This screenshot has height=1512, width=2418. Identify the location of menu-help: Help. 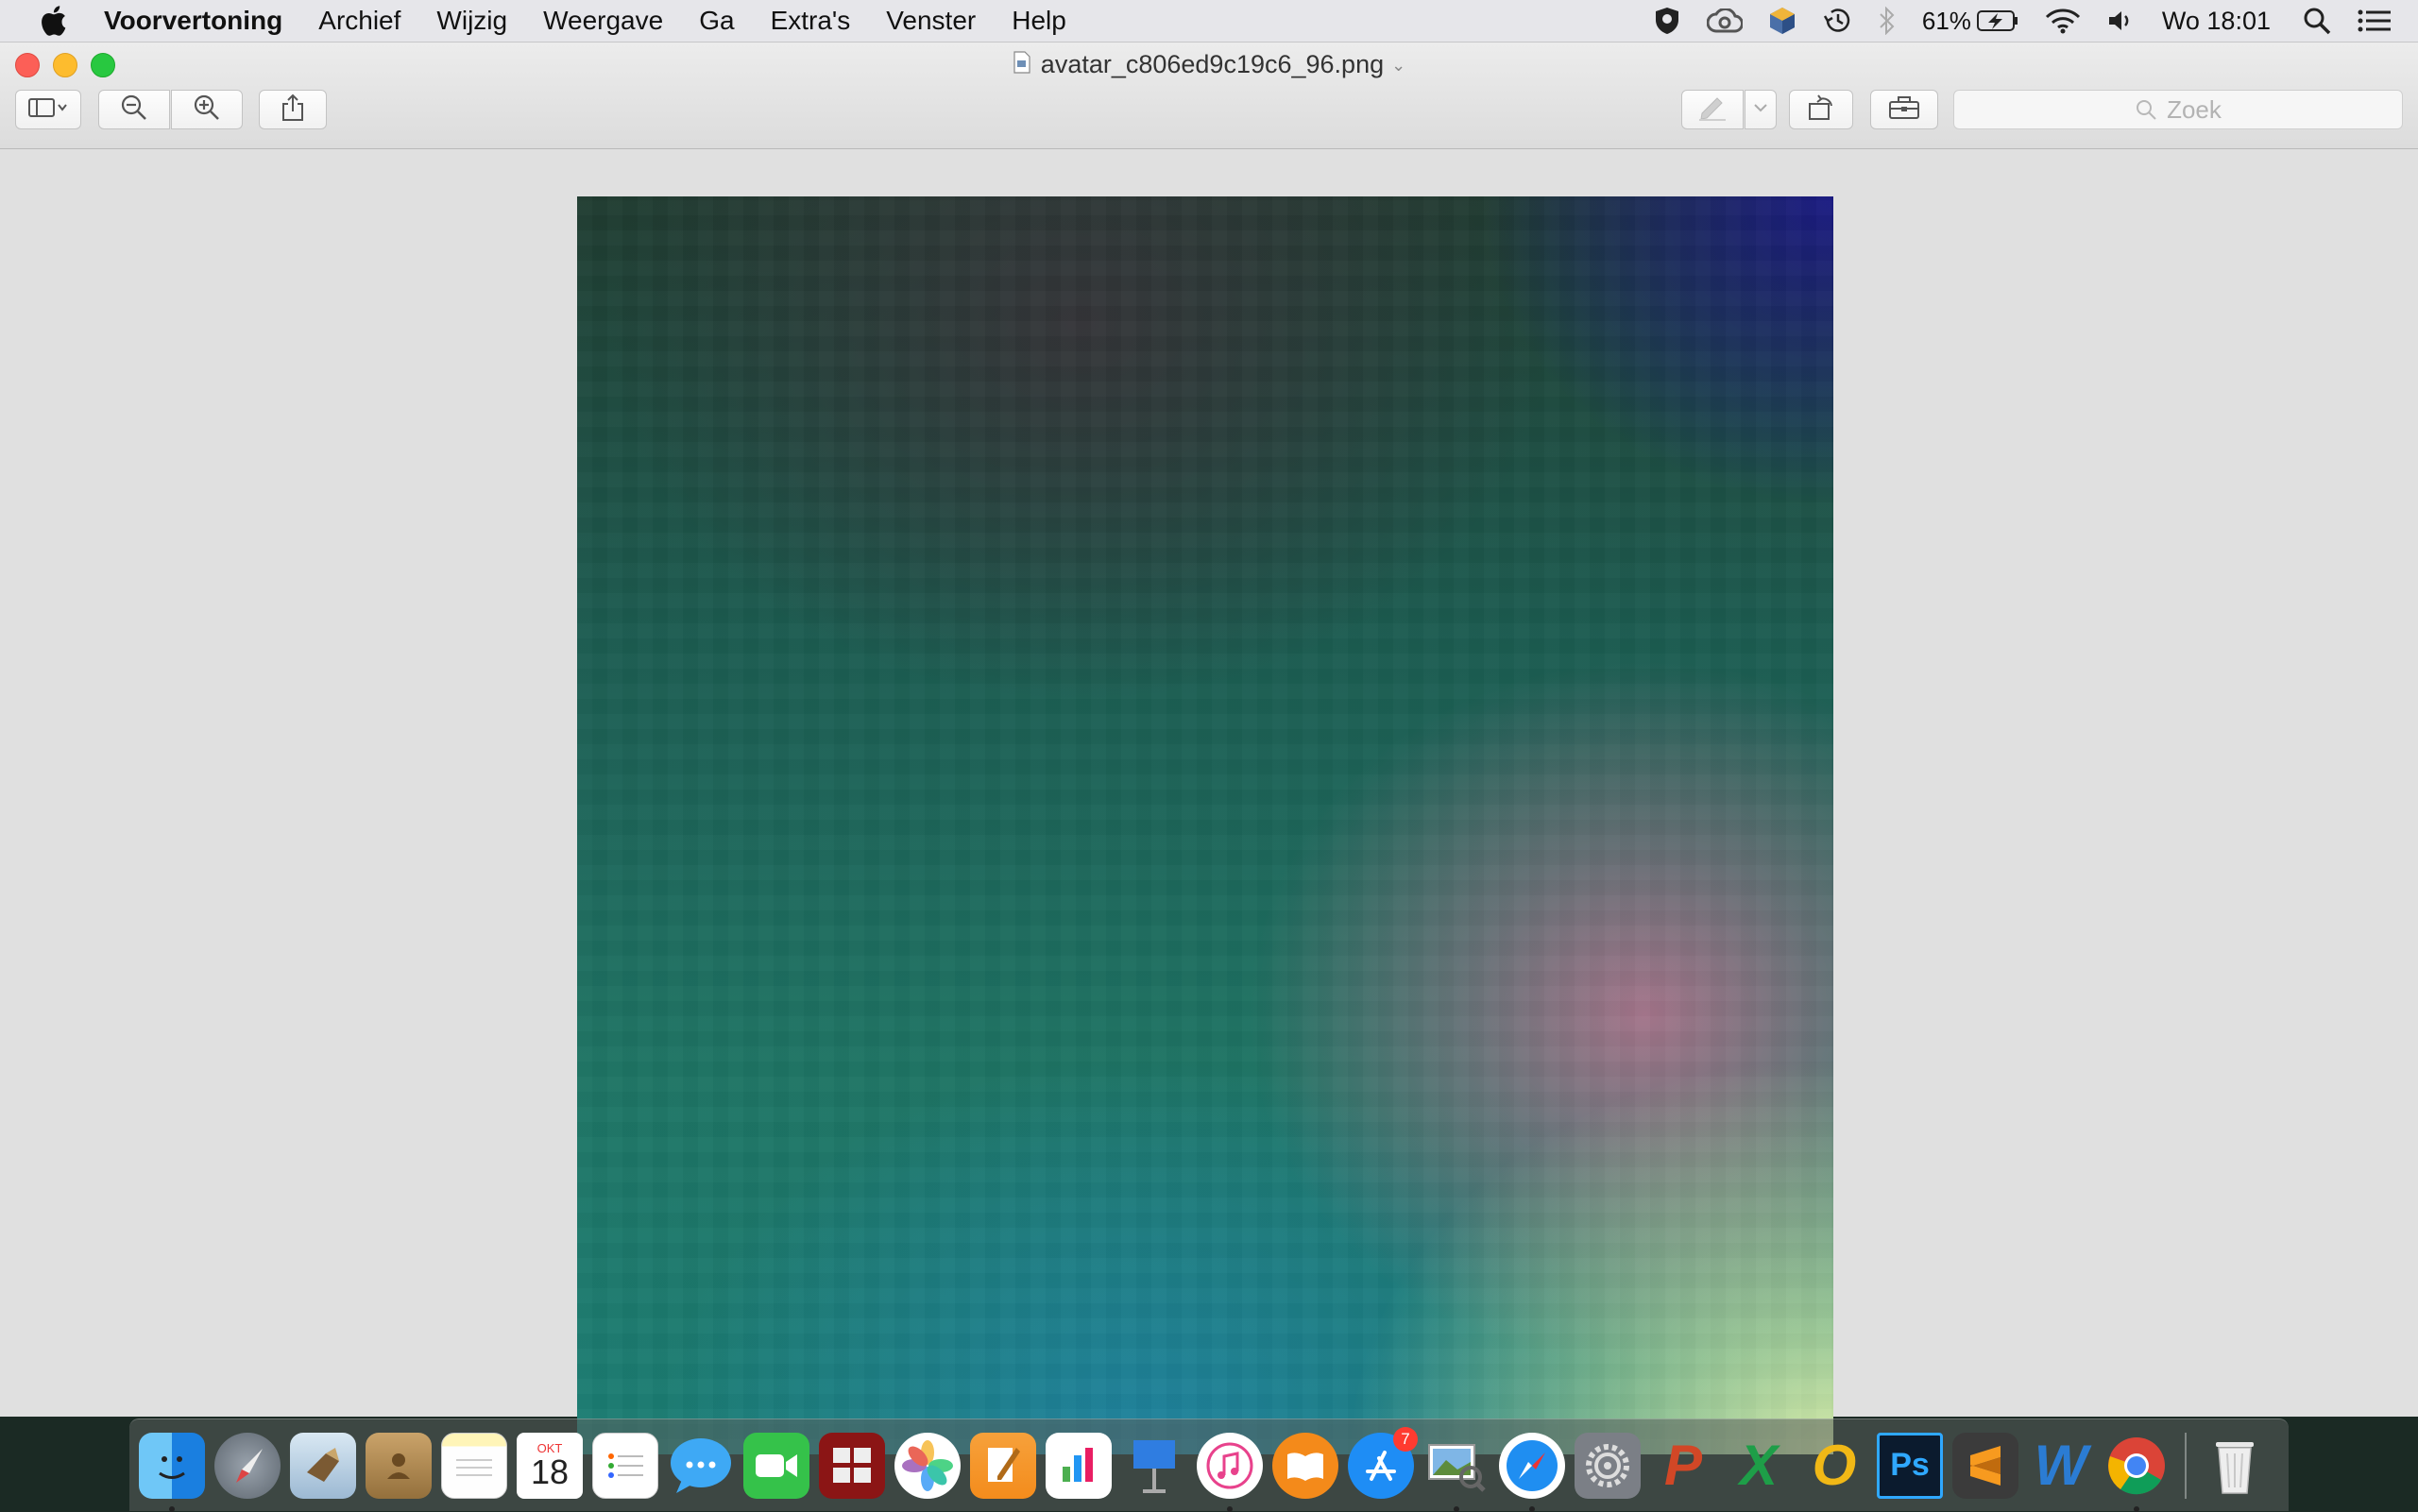
(1039, 21).